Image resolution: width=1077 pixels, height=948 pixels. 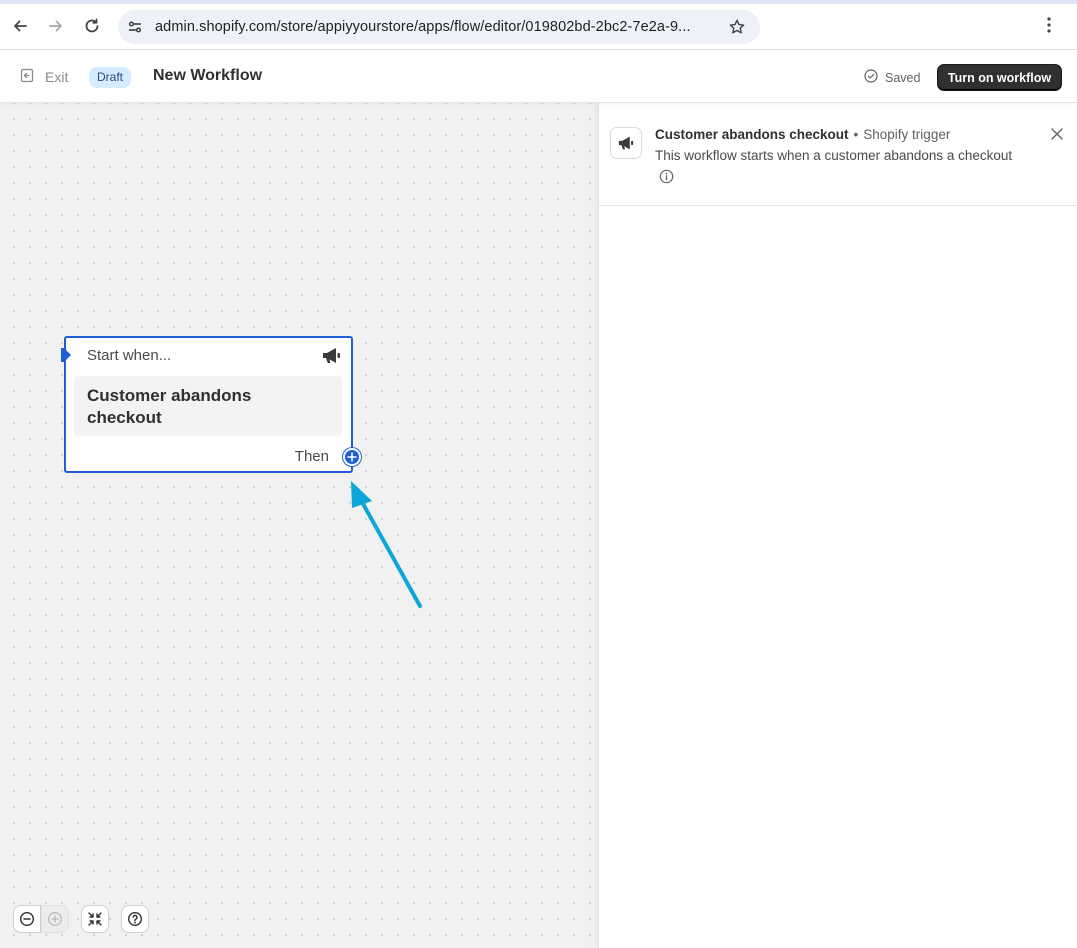 I want to click on saved-label: Saved, so click(x=903, y=77).